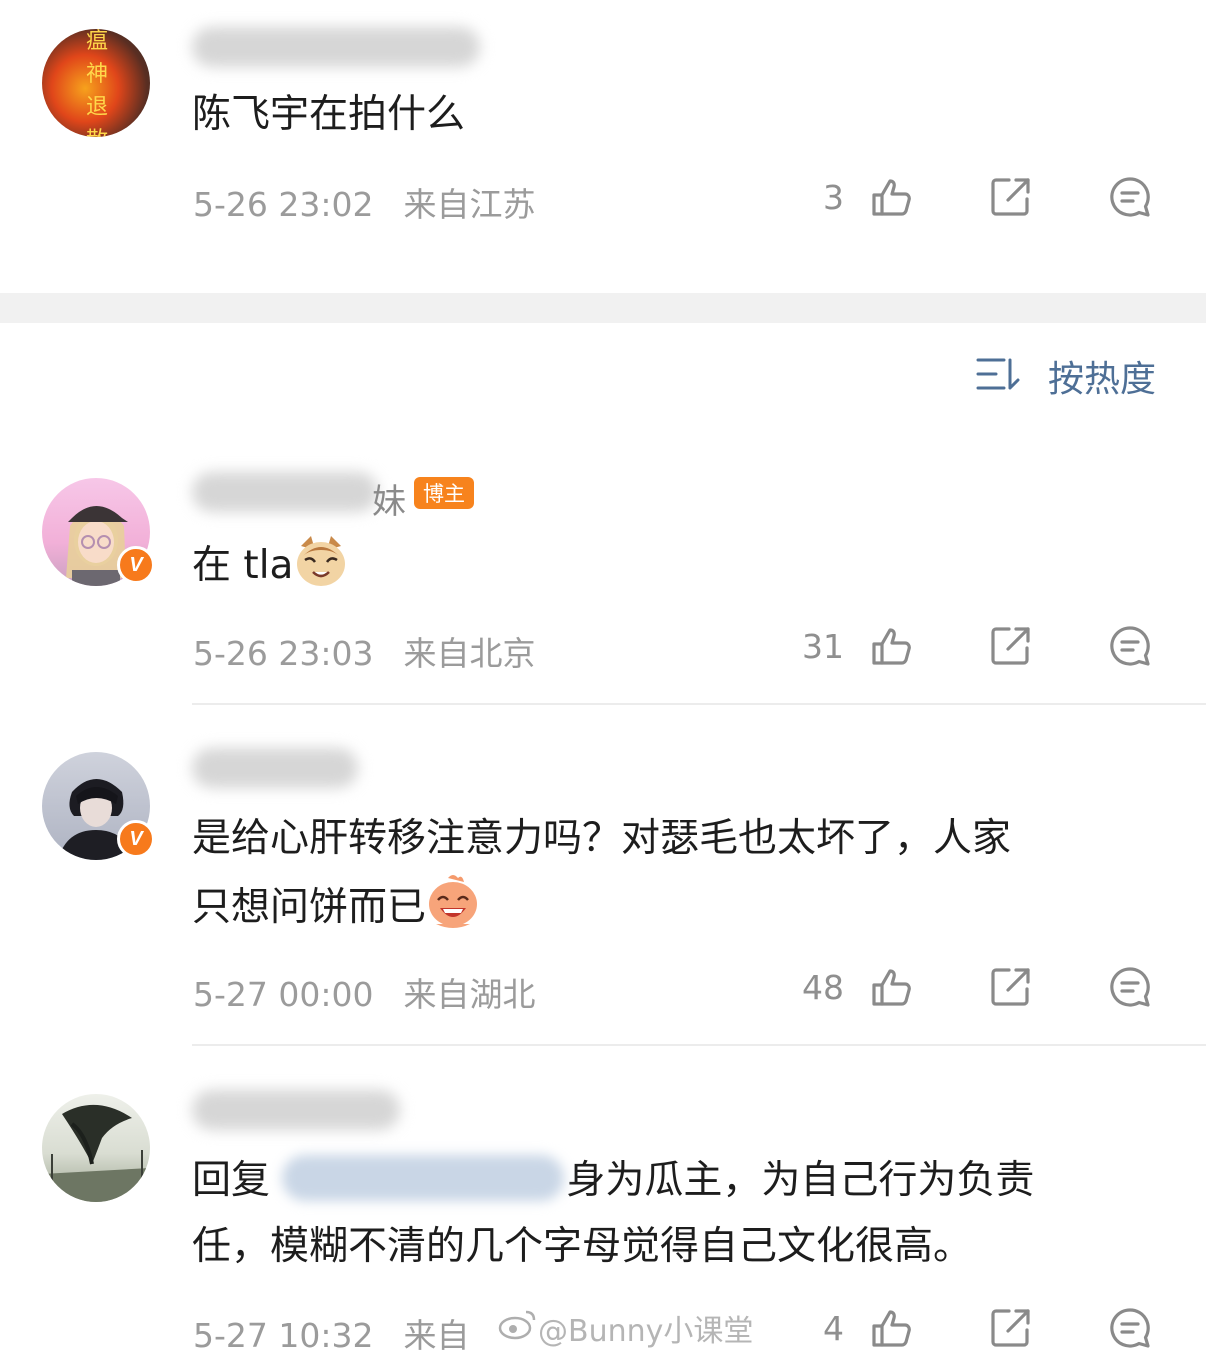  I want to click on section-divider, so click(603, 308).